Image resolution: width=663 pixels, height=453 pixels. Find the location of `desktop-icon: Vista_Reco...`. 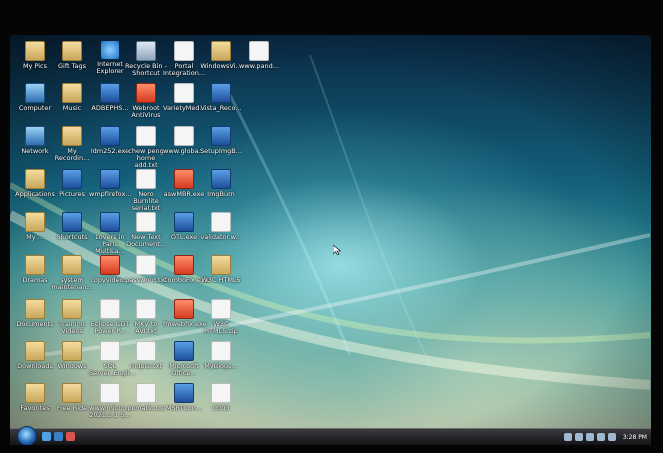

desktop-icon: Vista_Reco... is located at coordinates (221, 106).